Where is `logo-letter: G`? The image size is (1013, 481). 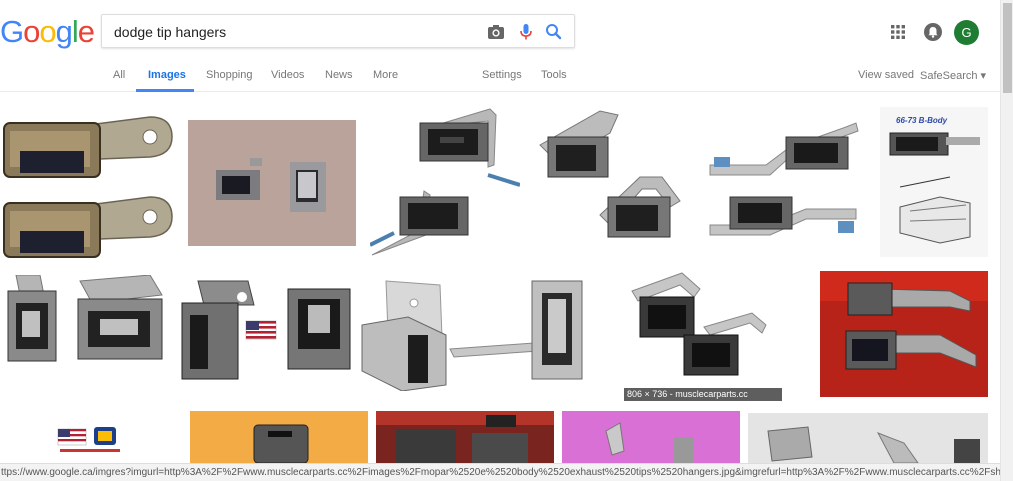 logo-letter: G is located at coordinates (12, 31).